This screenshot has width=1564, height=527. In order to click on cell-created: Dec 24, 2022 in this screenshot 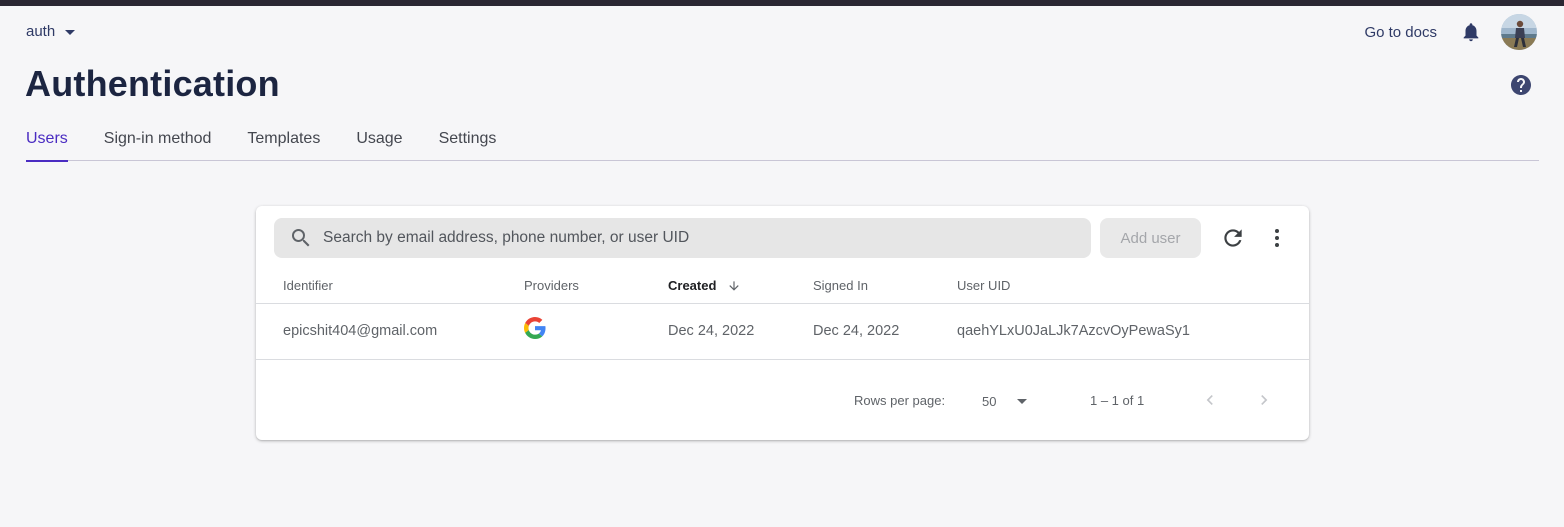, I will do `click(711, 331)`.